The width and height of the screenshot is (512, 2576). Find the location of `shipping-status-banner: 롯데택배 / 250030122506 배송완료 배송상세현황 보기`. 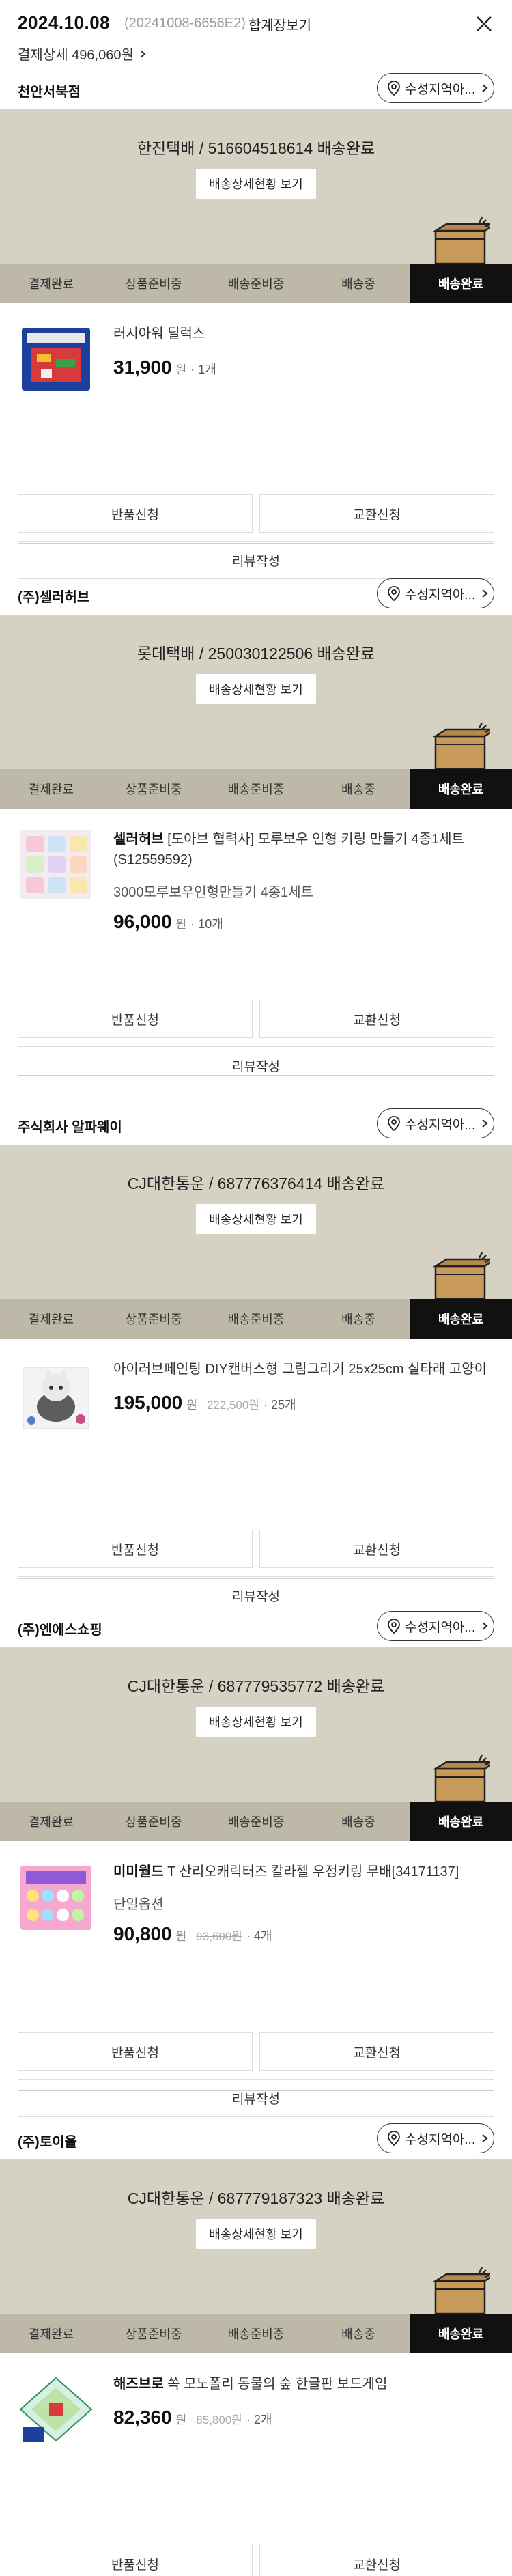

shipping-status-banner: 롯데택배 / 250030122506 배송완료 배송상세현황 보기 is located at coordinates (256, 692).